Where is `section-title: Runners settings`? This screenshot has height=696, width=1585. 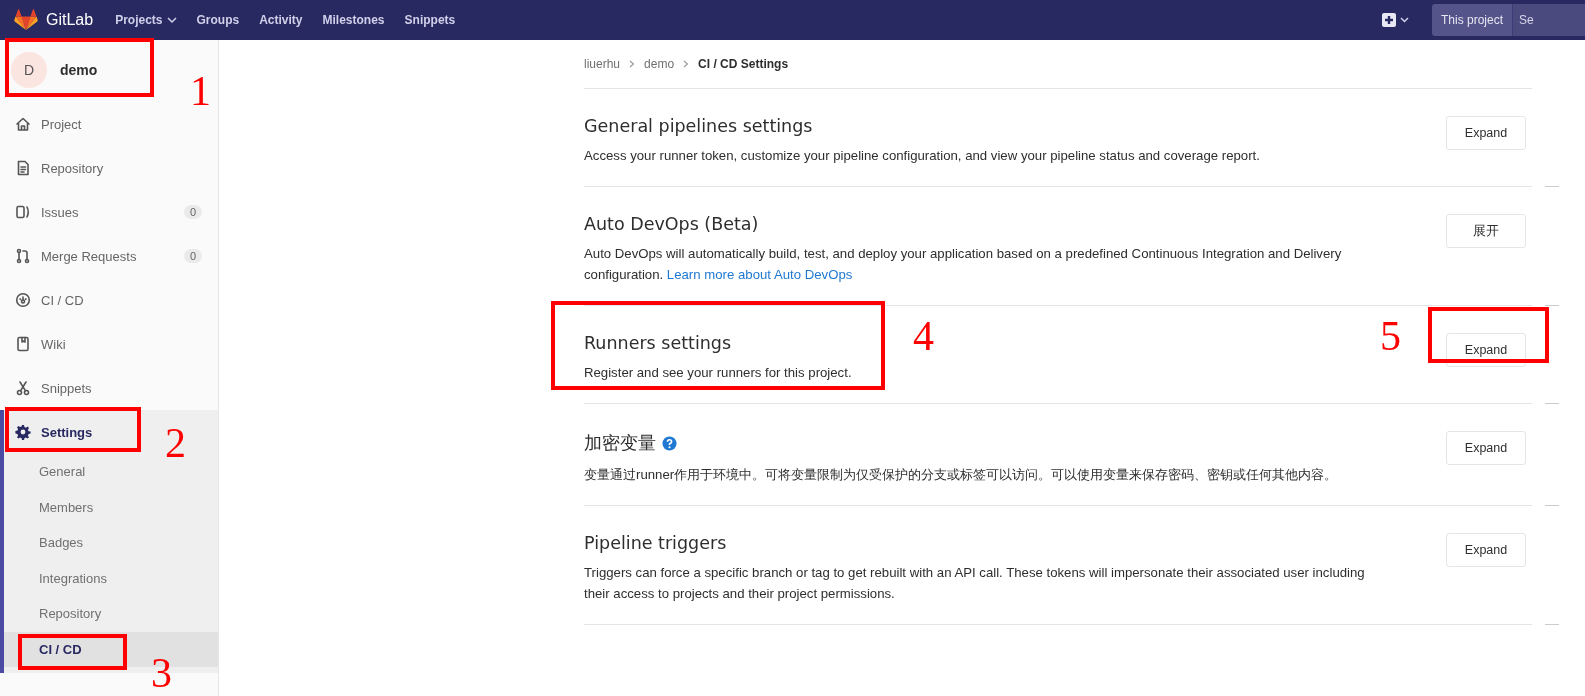 section-title: Runners settings is located at coordinates (658, 343).